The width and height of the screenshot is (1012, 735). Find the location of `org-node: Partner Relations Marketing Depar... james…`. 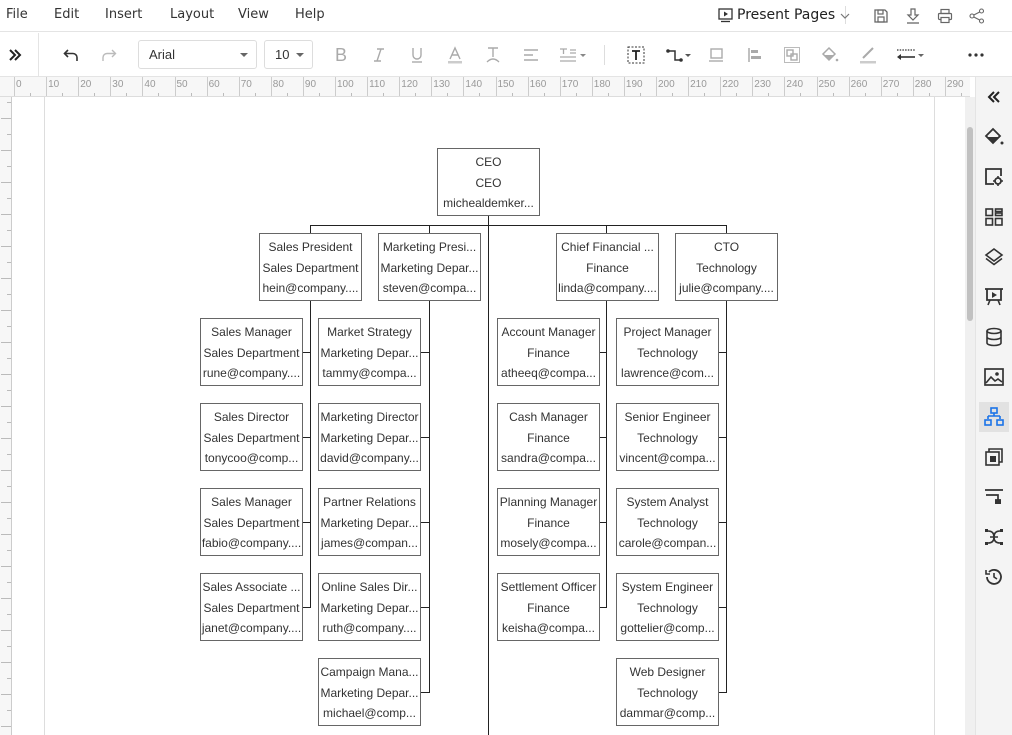

org-node: Partner Relations Marketing Depar... james… is located at coordinates (369, 522).